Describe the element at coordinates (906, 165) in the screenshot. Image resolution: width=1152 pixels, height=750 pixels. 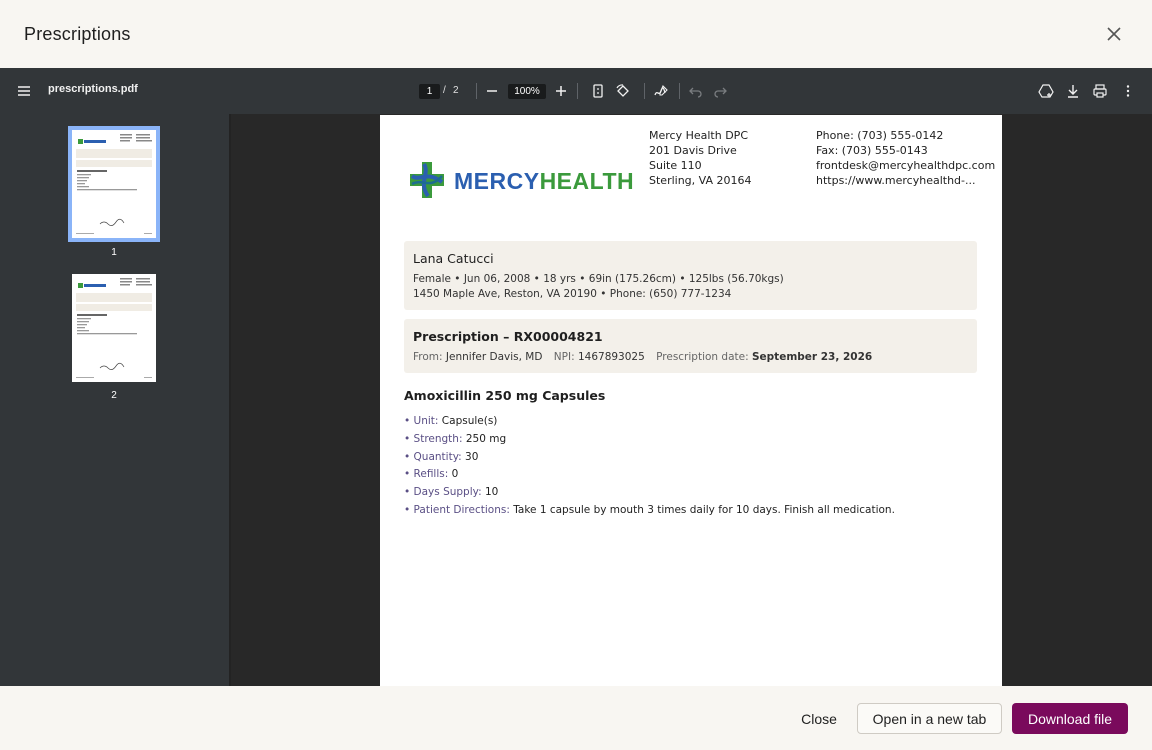
I see `clinic-email: frontdesk@mercyhealthdpc.com` at that location.